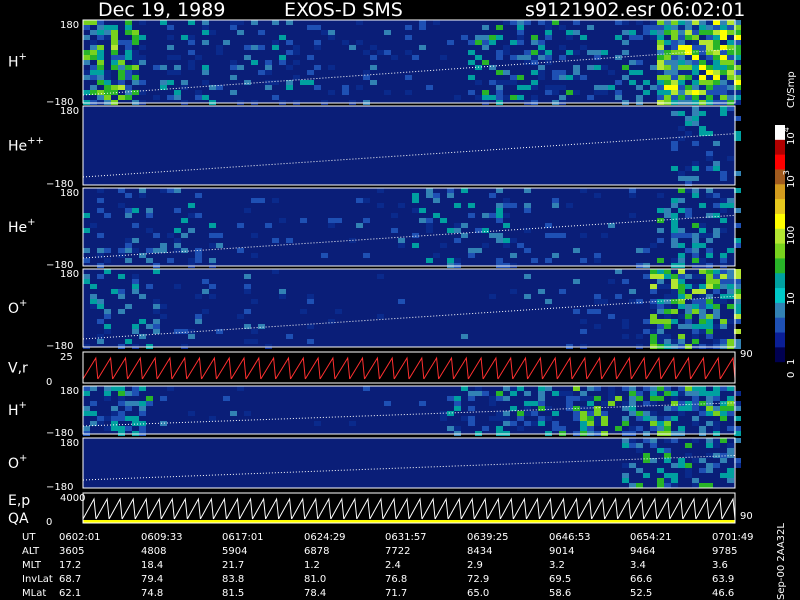 This screenshot has width=800, height=600. What do you see at coordinates (557, 565) in the screenshot?
I see `footer-cell: 3.2` at bounding box center [557, 565].